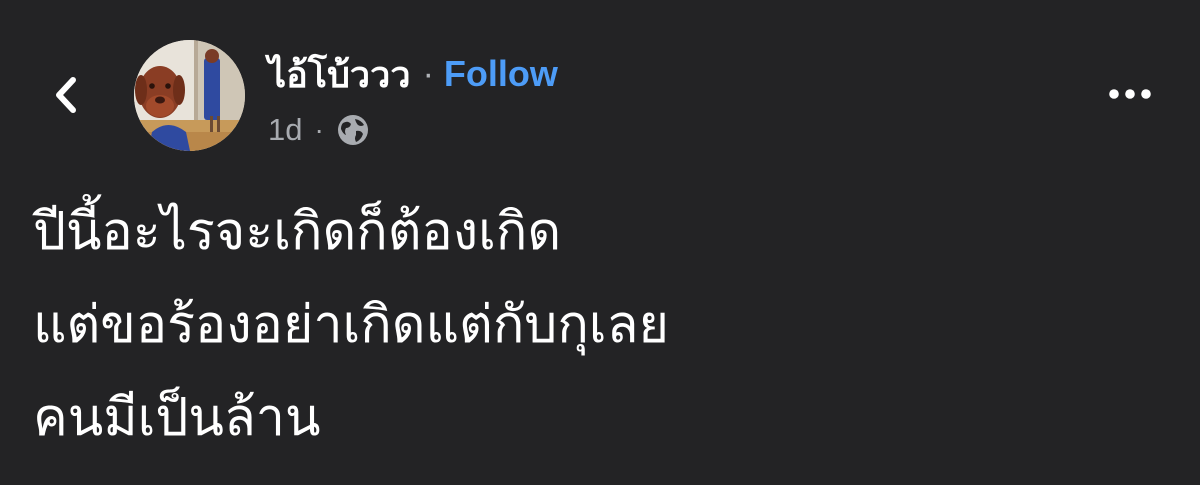 This screenshot has width=1200, height=485. I want to click on avatar, so click(189, 95).